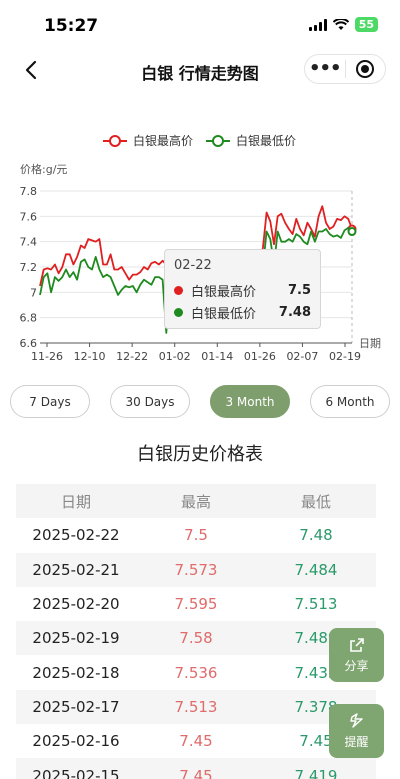 Image resolution: width=400 pixels, height=779 pixels. I want to click on chart-tooltip: 02-22 白银最高价 7.5 白银最低价 7.48, so click(242, 289).